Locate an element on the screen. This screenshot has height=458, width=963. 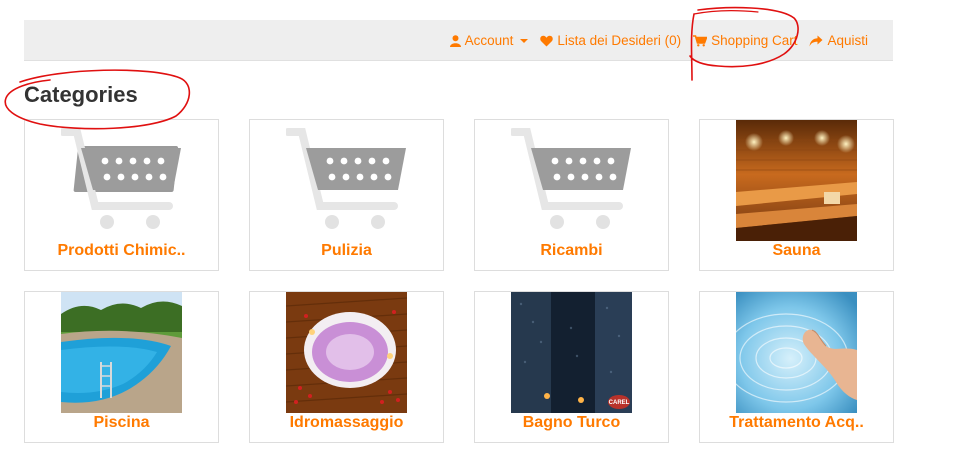
category-name: Bagno Turco is located at coordinates (571, 423).